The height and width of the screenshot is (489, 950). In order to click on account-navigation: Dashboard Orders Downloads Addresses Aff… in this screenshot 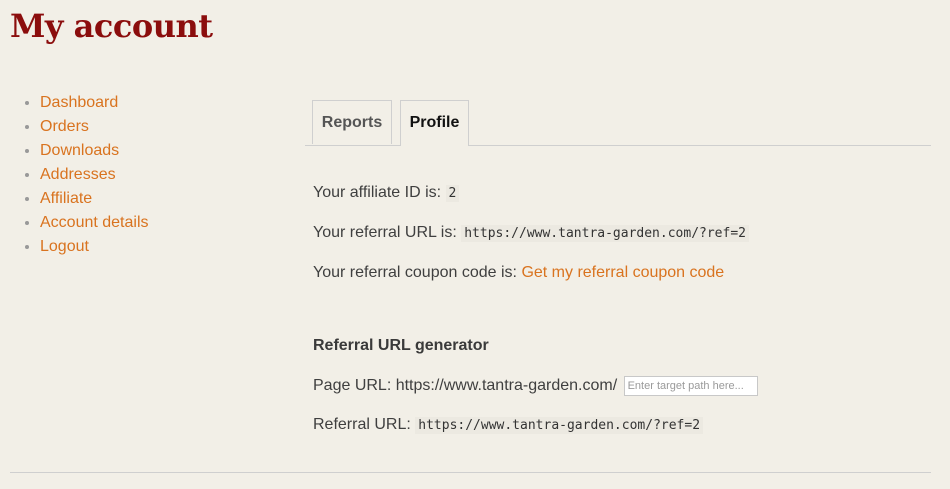, I will do `click(74, 175)`.